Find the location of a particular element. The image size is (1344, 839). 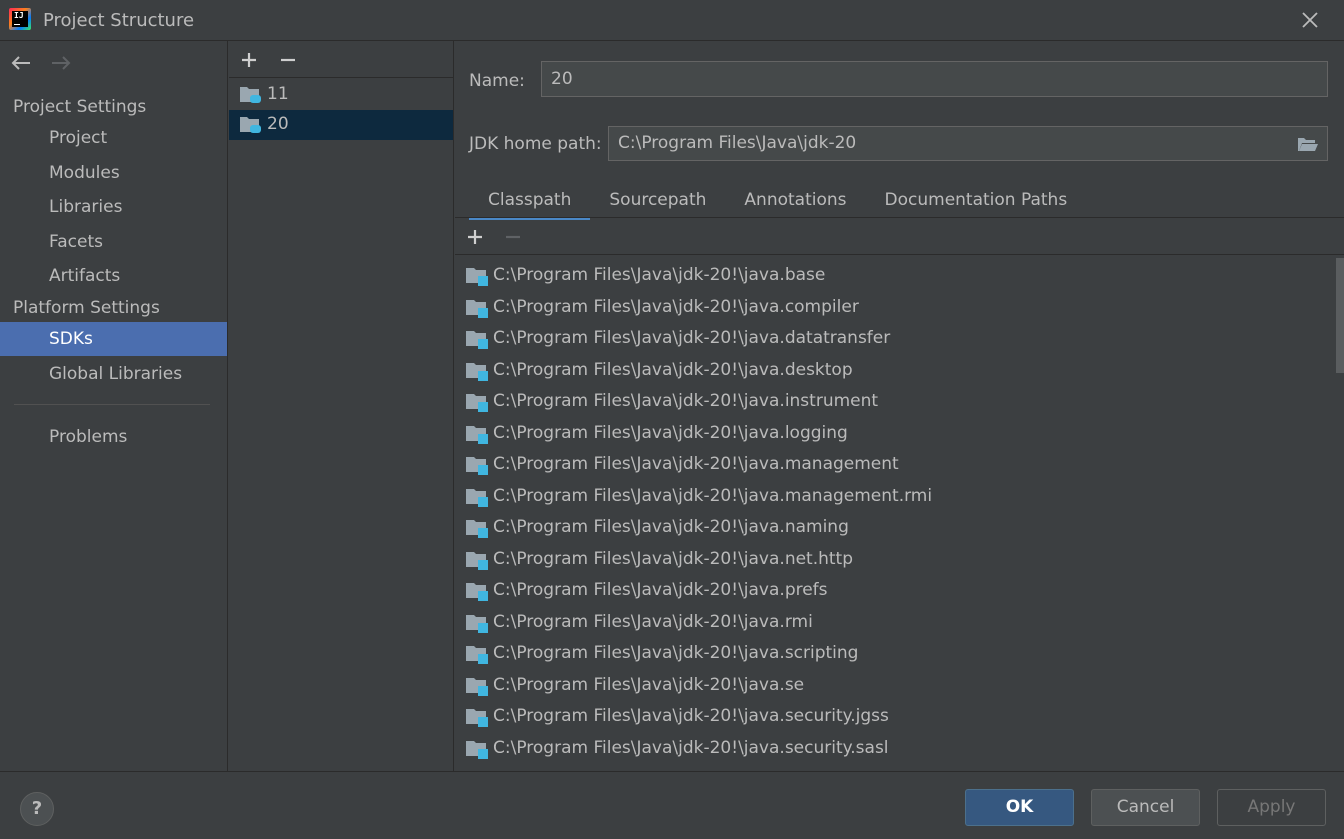

classpath-path: C:\Program Files\Java\jdk-20!\java.base is located at coordinates (659, 275).